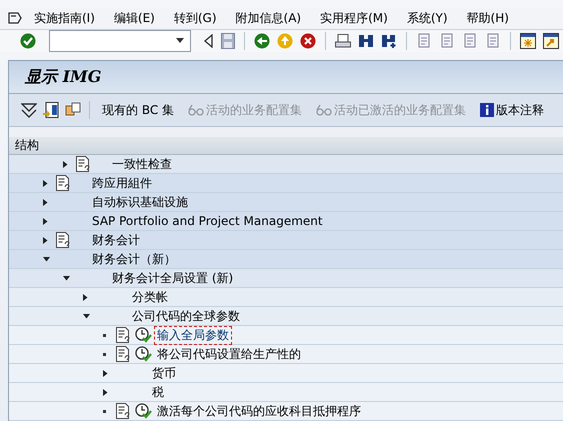  What do you see at coordinates (308, 40) in the screenshot?
I see `cancel-icon` at bounding box center [308, 40].